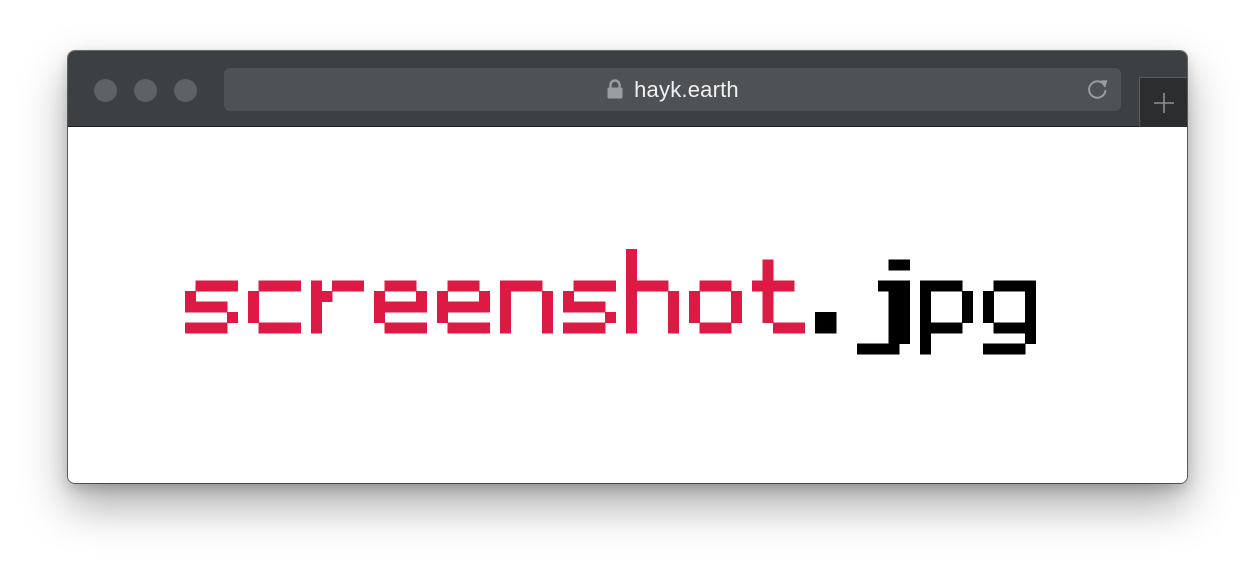 The image size is (1256, 568). What do you see at coordinates (715, 307) in the screenshot?
I see `logo-glyph-o` at bounding box center [715, 307].